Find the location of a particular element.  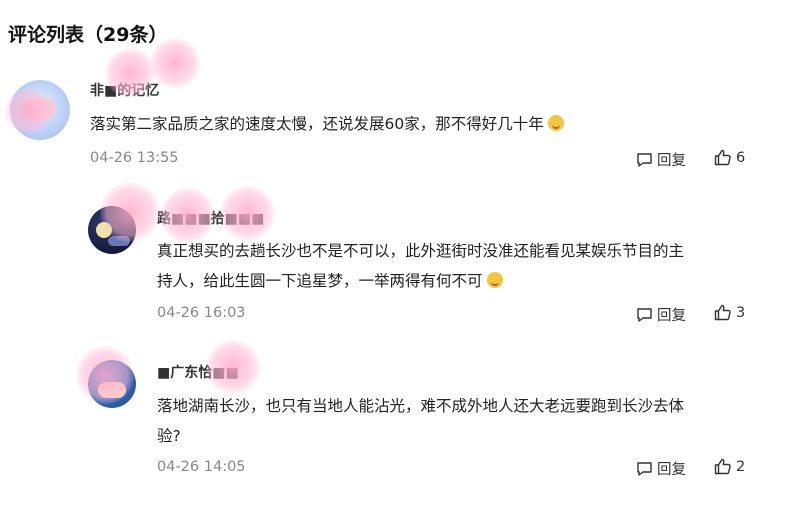

comment-text-line: 验? is located at coordinates (169, 436).